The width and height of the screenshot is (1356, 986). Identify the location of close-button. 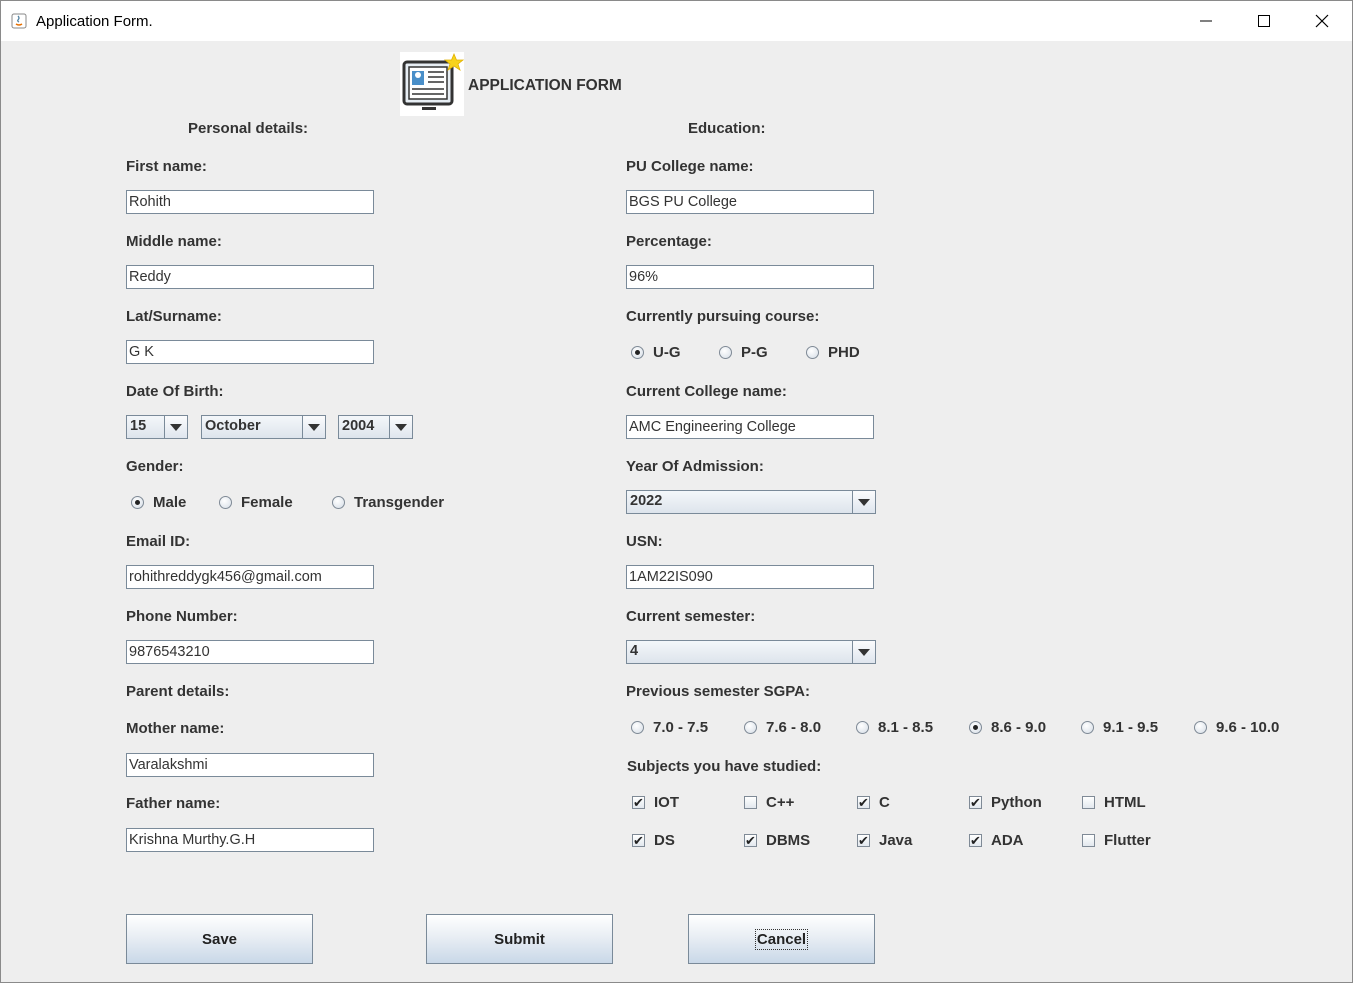
(1322, 21).